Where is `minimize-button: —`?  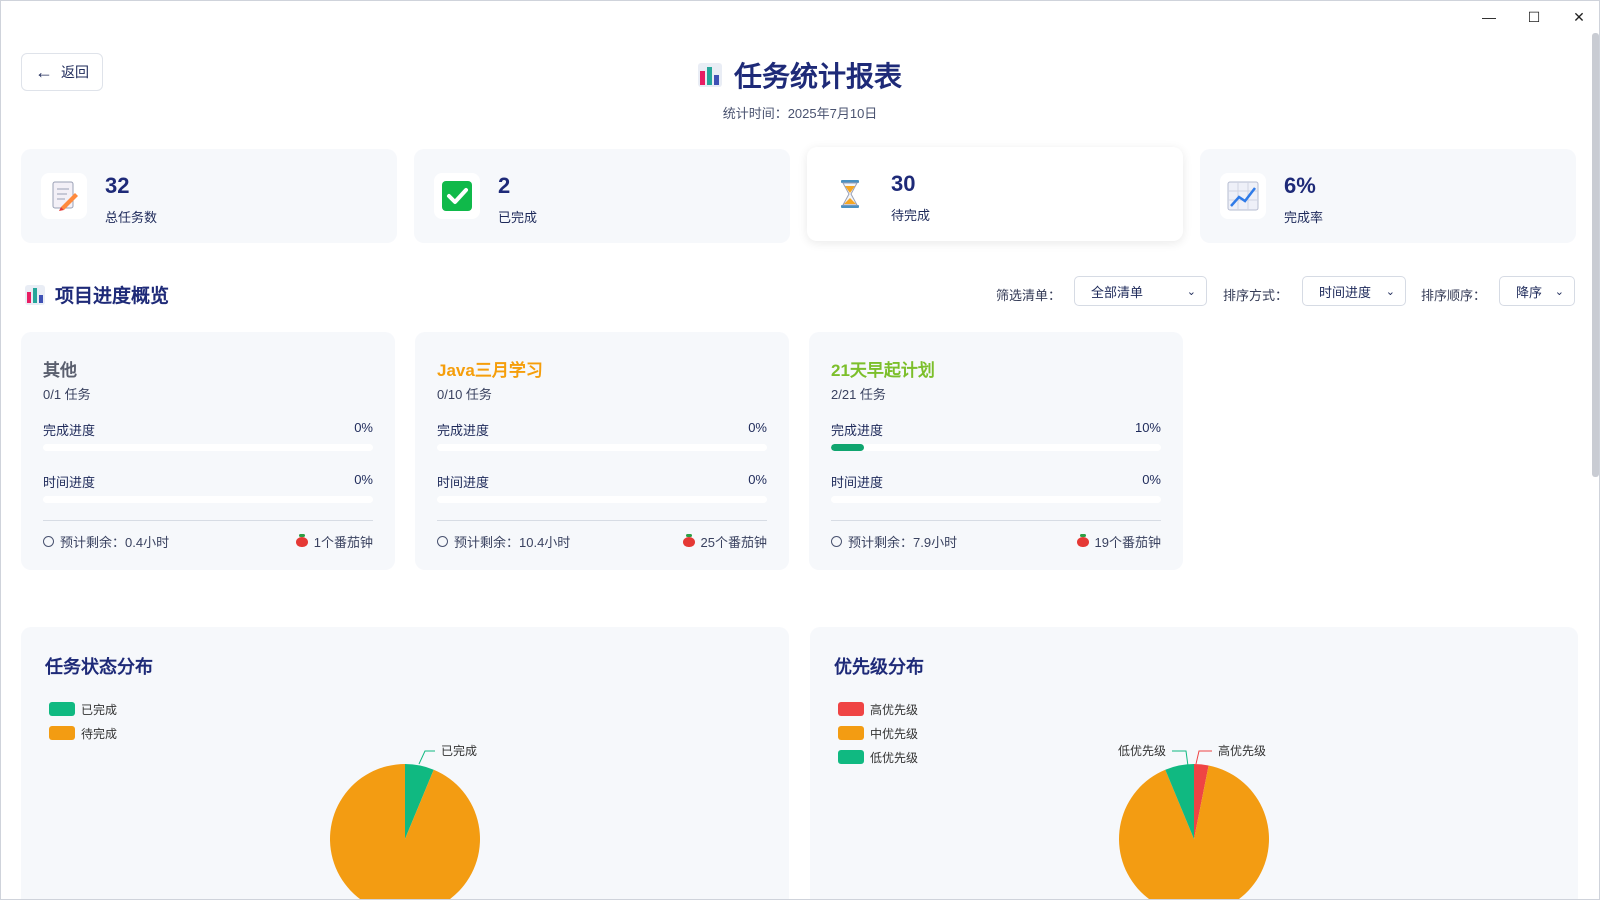 minimize-button: — is located at coordinates (1489, 17).